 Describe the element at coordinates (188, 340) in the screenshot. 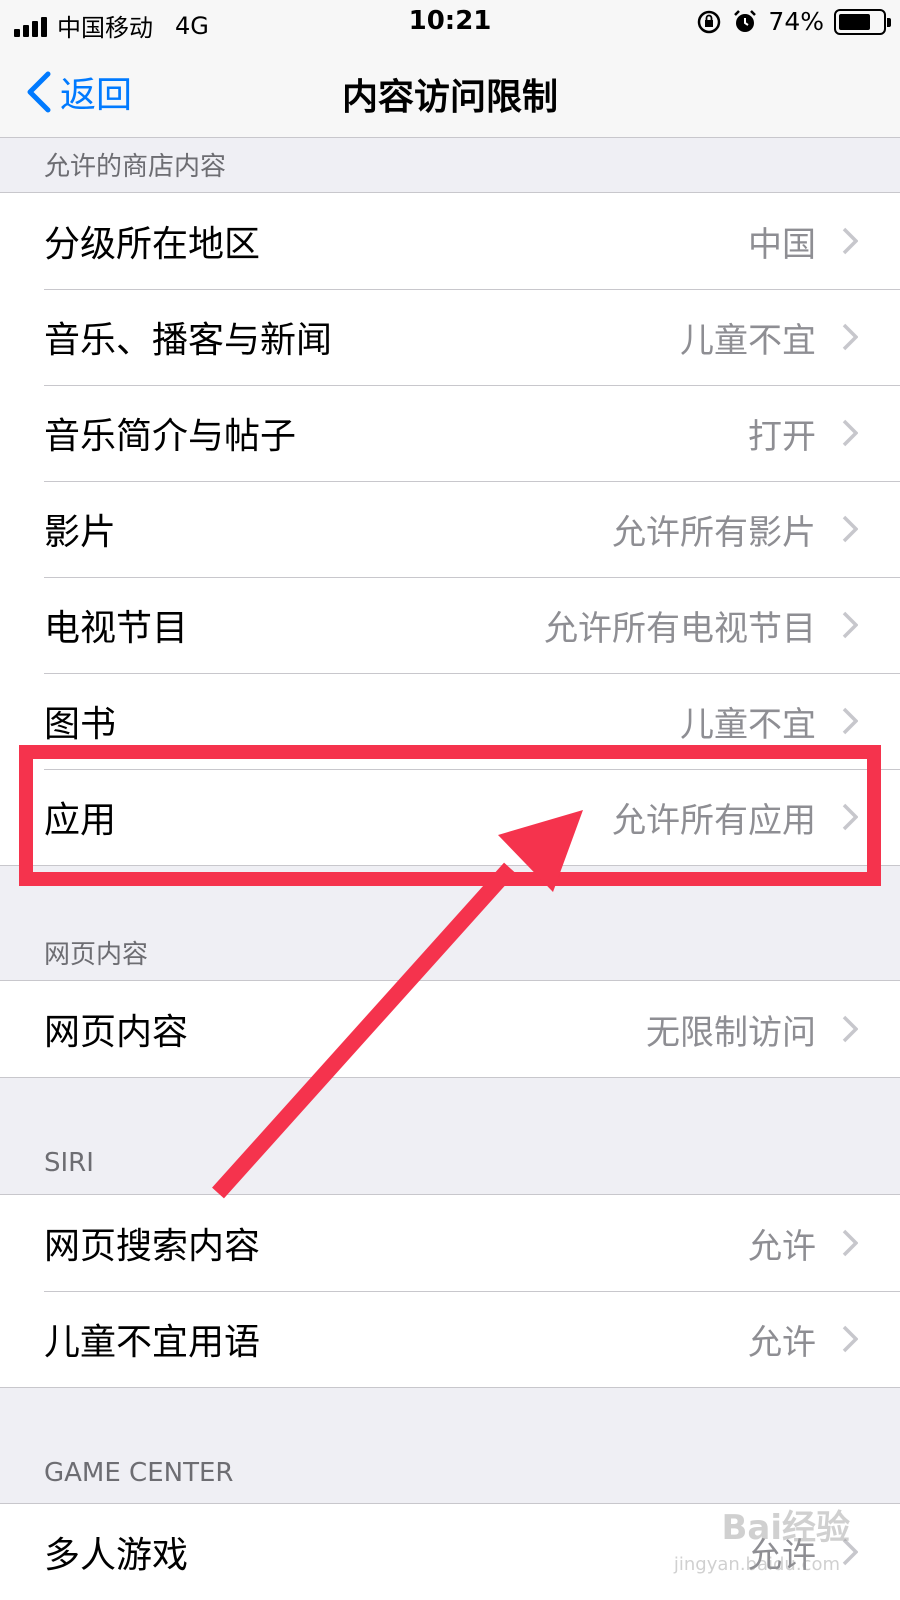

I see `row-label: 音乐、播客与新闻` at that location.